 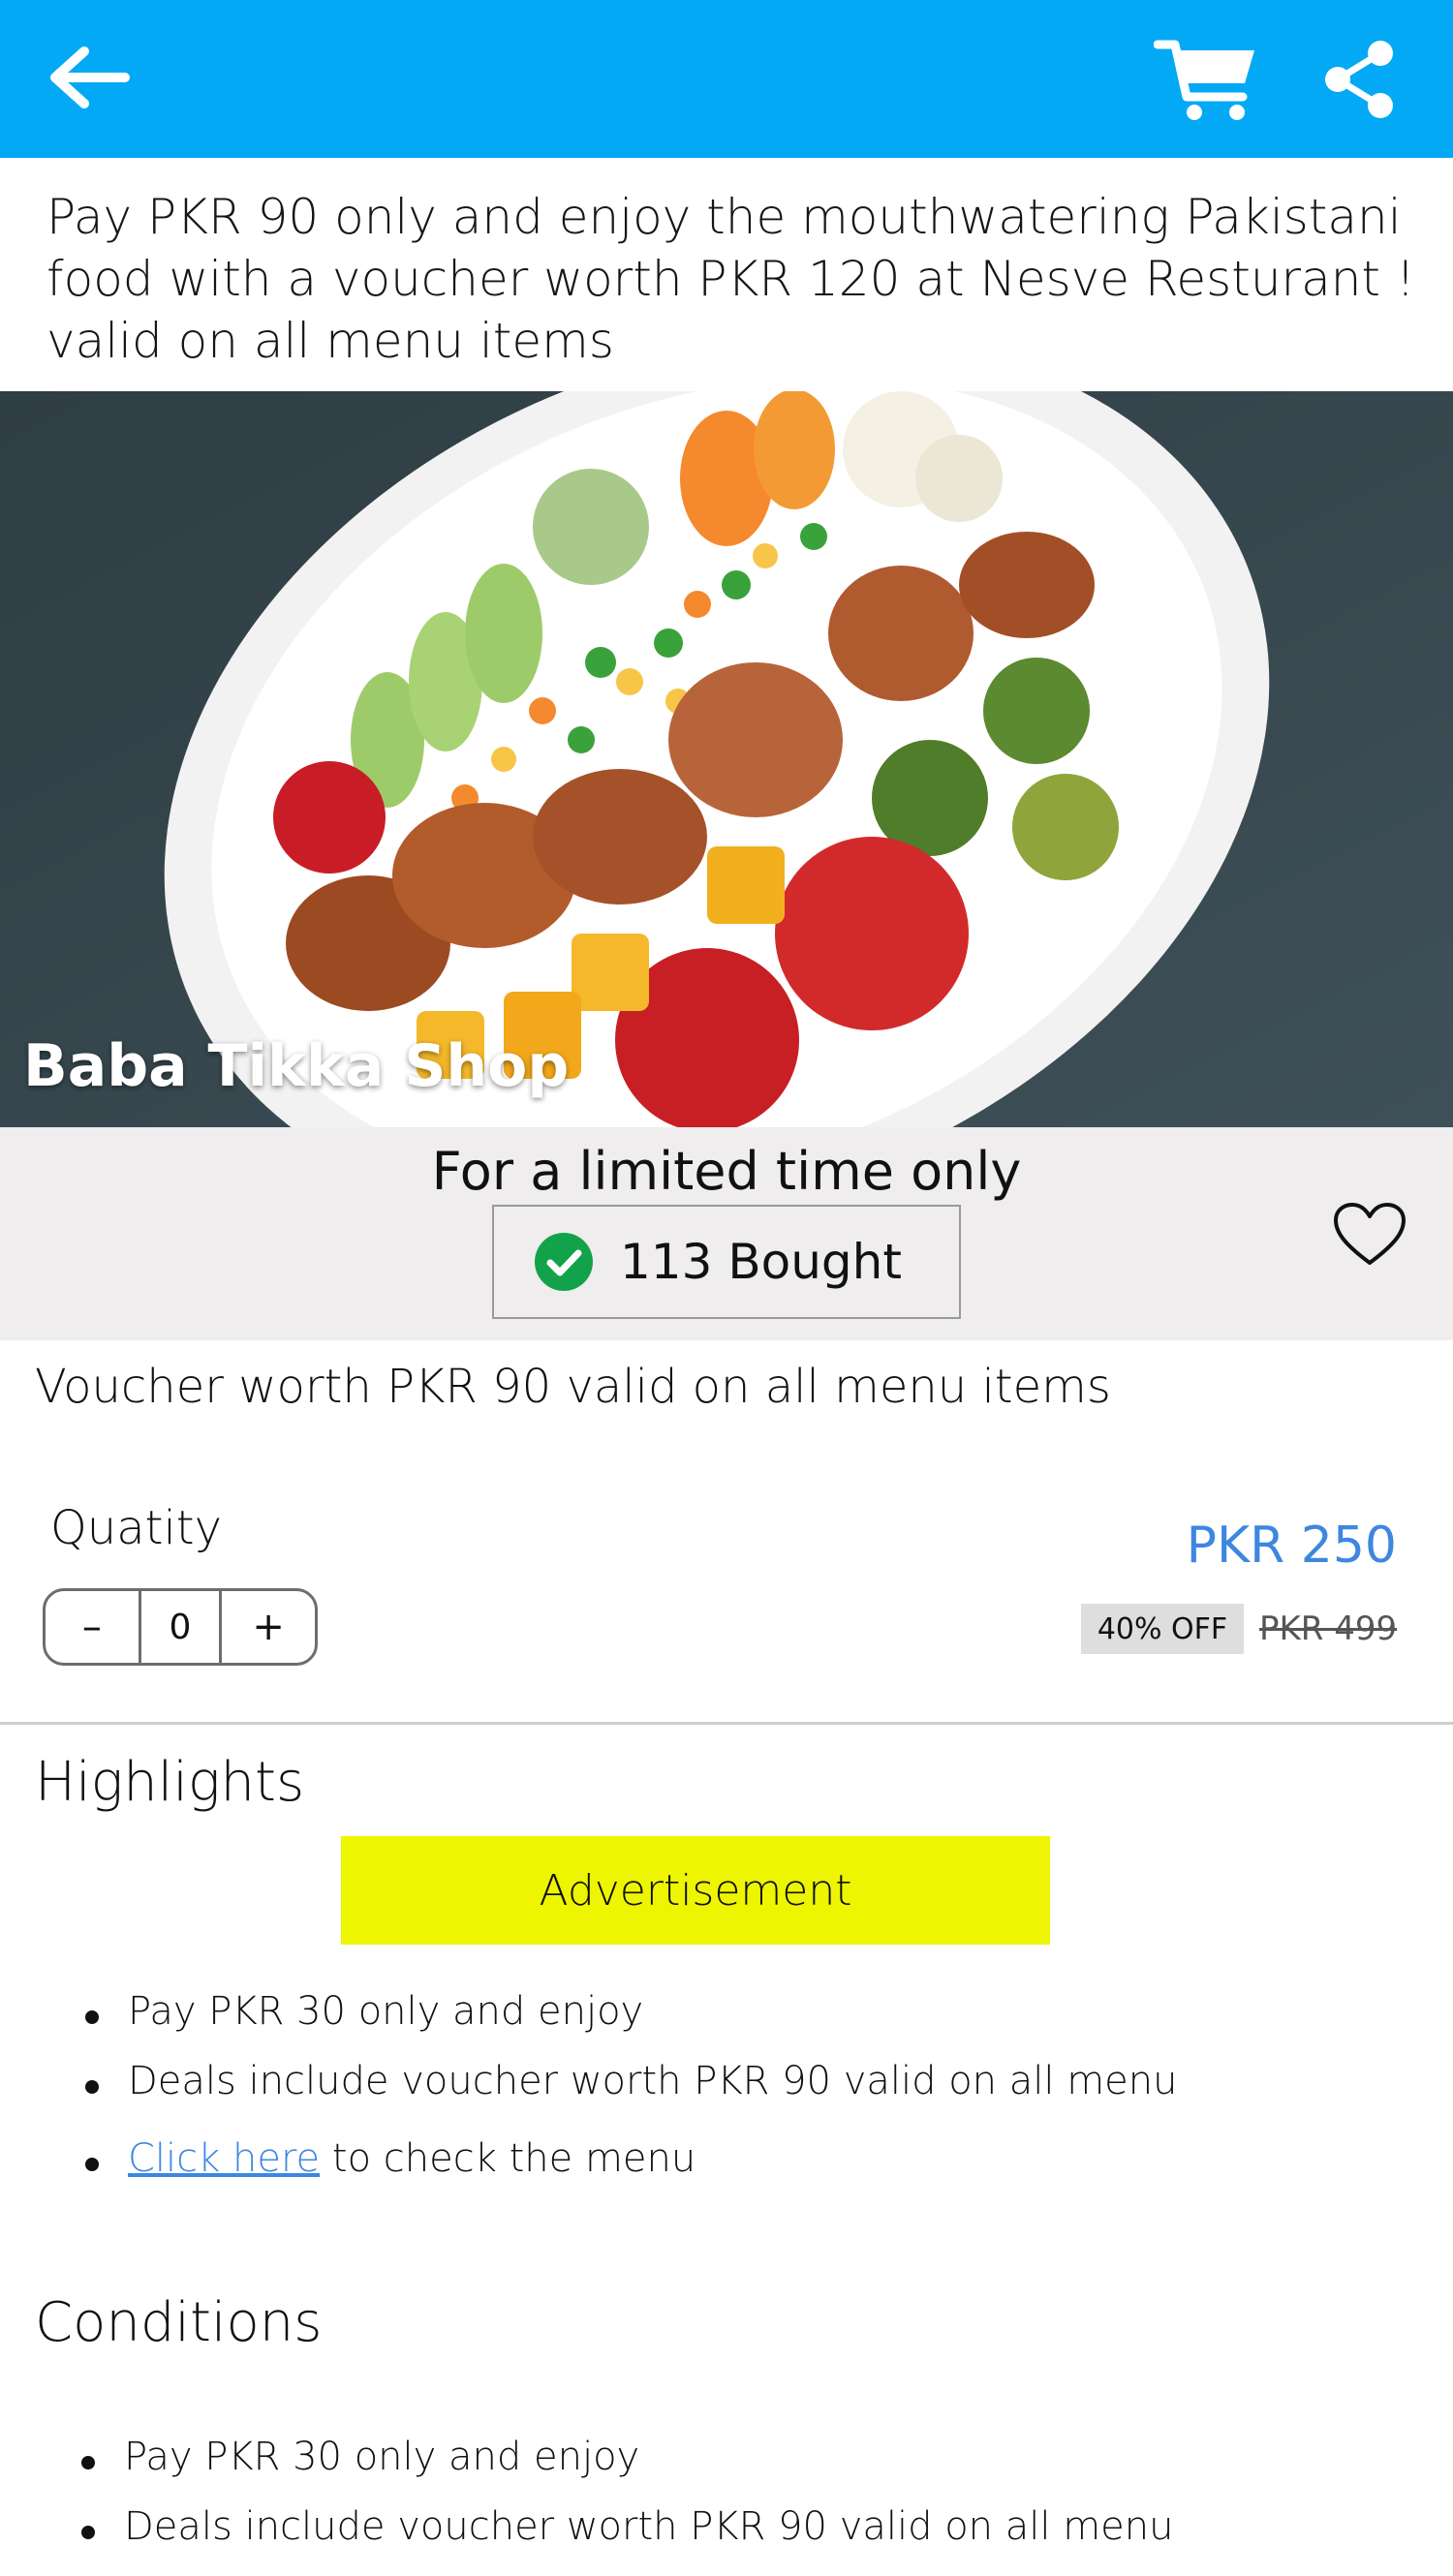 I want to click on discount-badge: 40% OFF, so click(x=1162, y=1629).